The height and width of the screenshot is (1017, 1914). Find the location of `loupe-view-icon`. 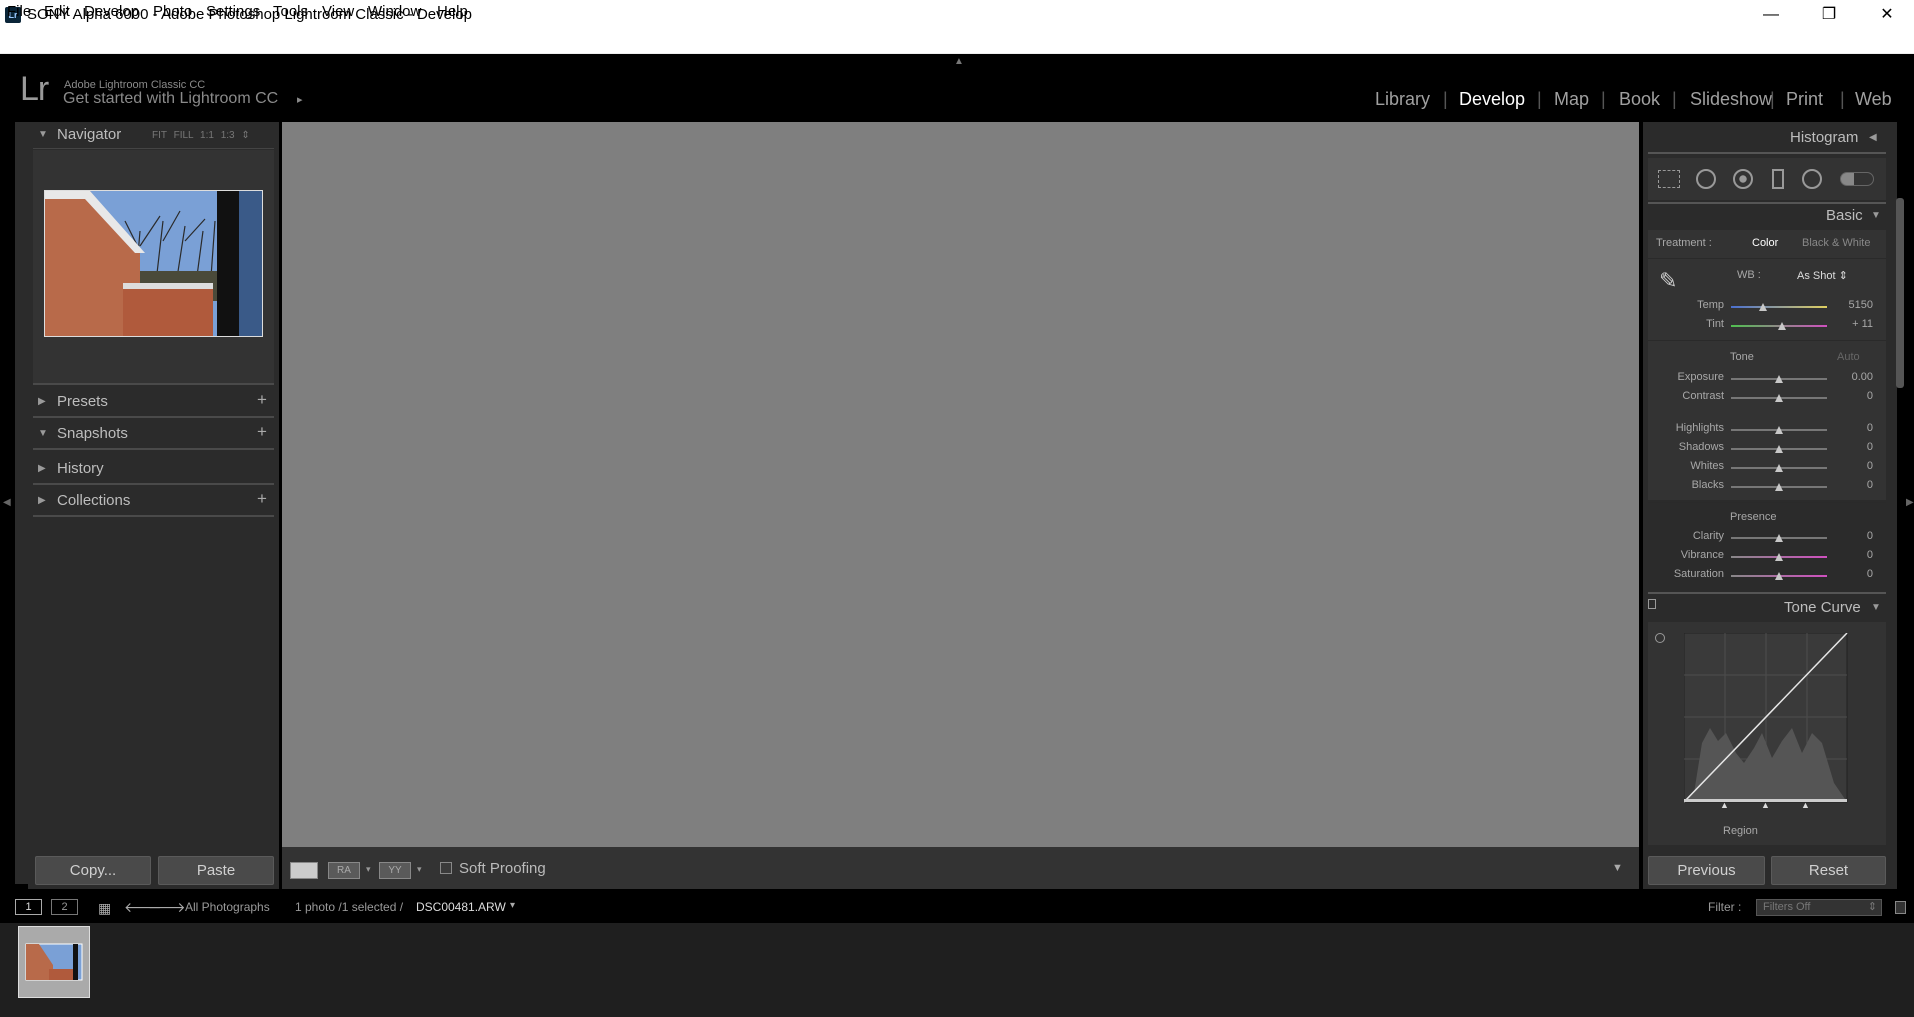

loupe-view-icon is located at coordinates (304, 870).